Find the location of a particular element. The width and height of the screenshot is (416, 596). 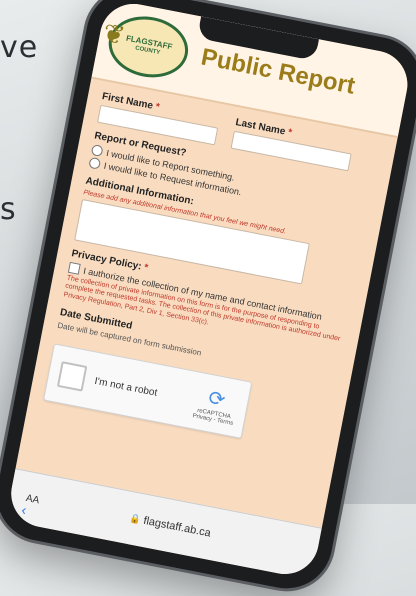

background-text-2: s is located at coordinates (8, 209).